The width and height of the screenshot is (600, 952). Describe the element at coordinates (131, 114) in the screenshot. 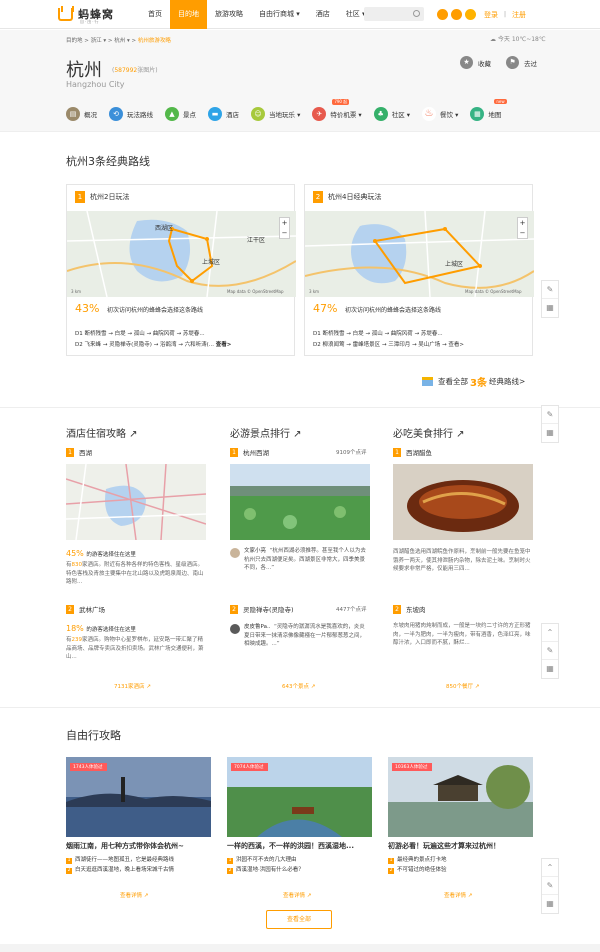

I see `subnav-route: ⟲ 玩法路线` at that location.